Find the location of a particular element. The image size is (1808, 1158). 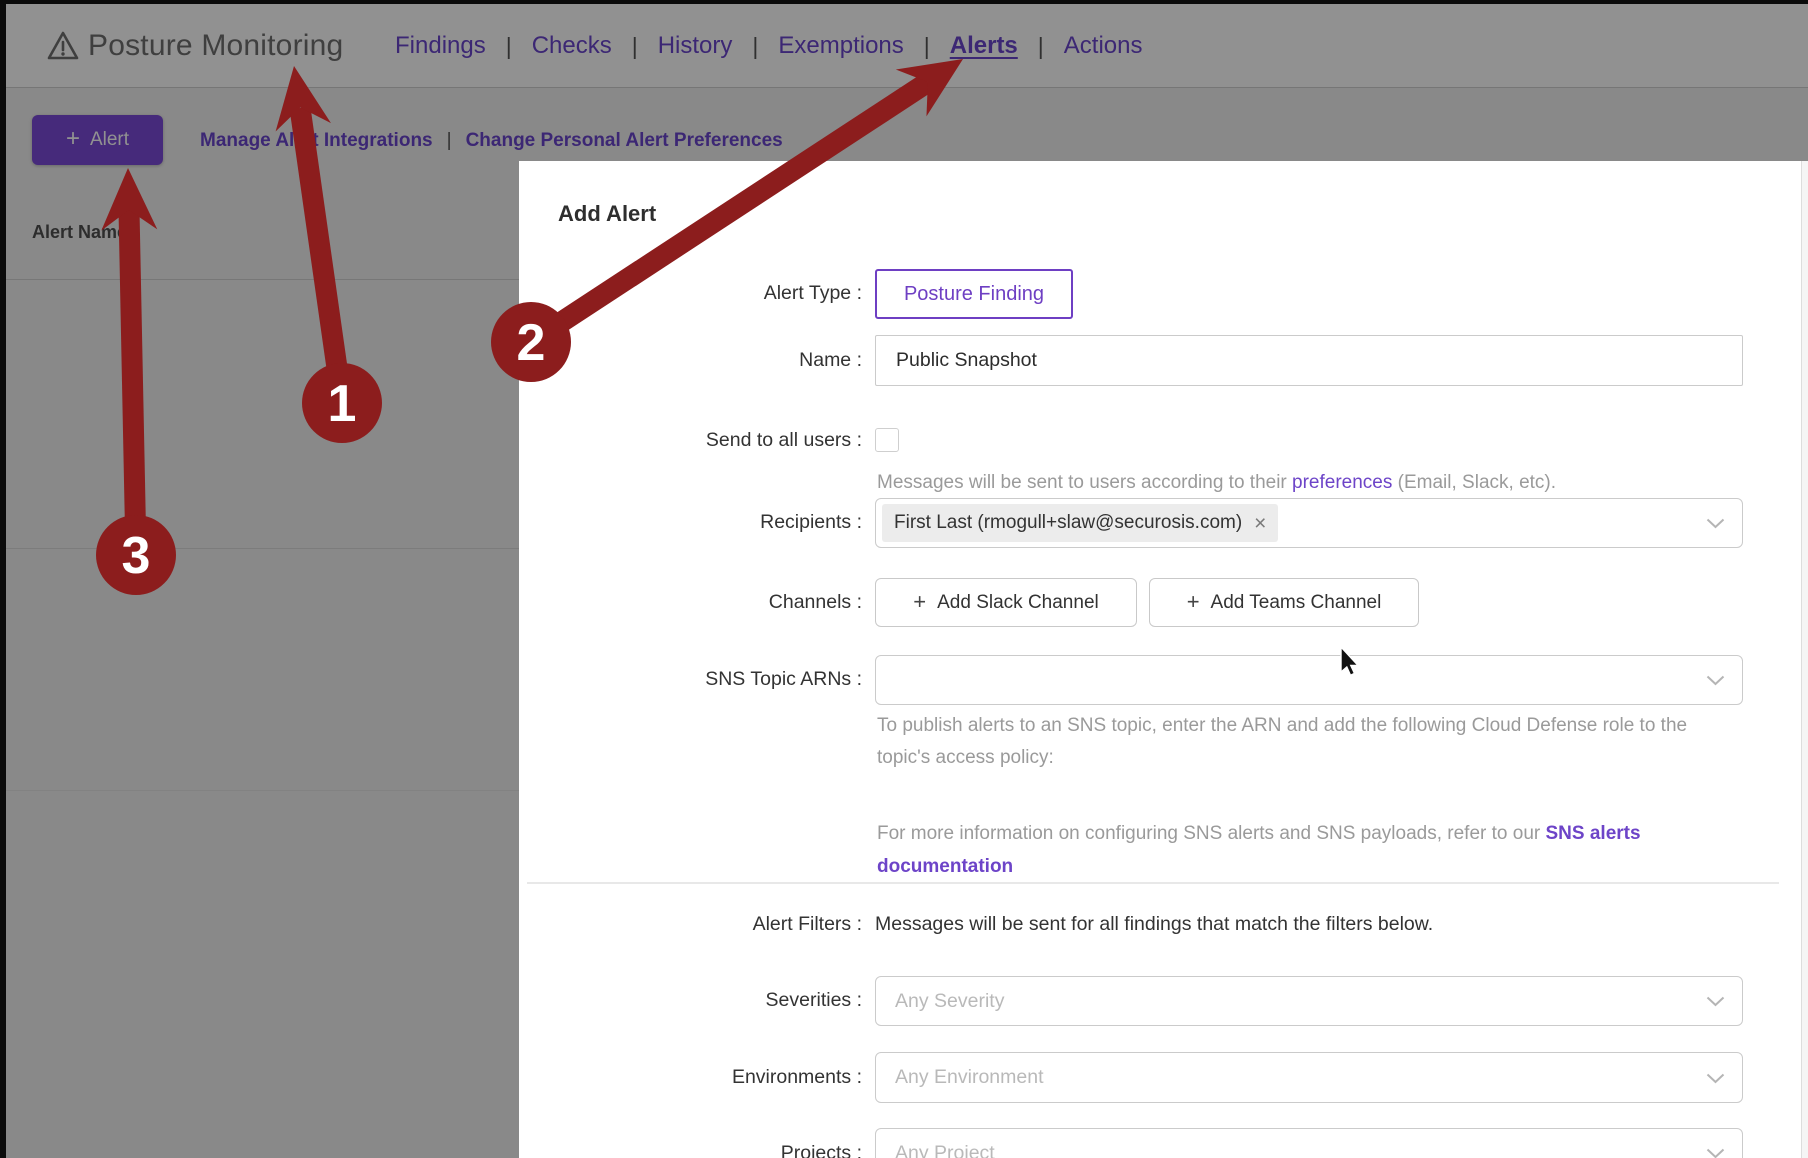

sns-topic-arns-label: SNS Topic ARNs : is located at coordinates (783, 679).